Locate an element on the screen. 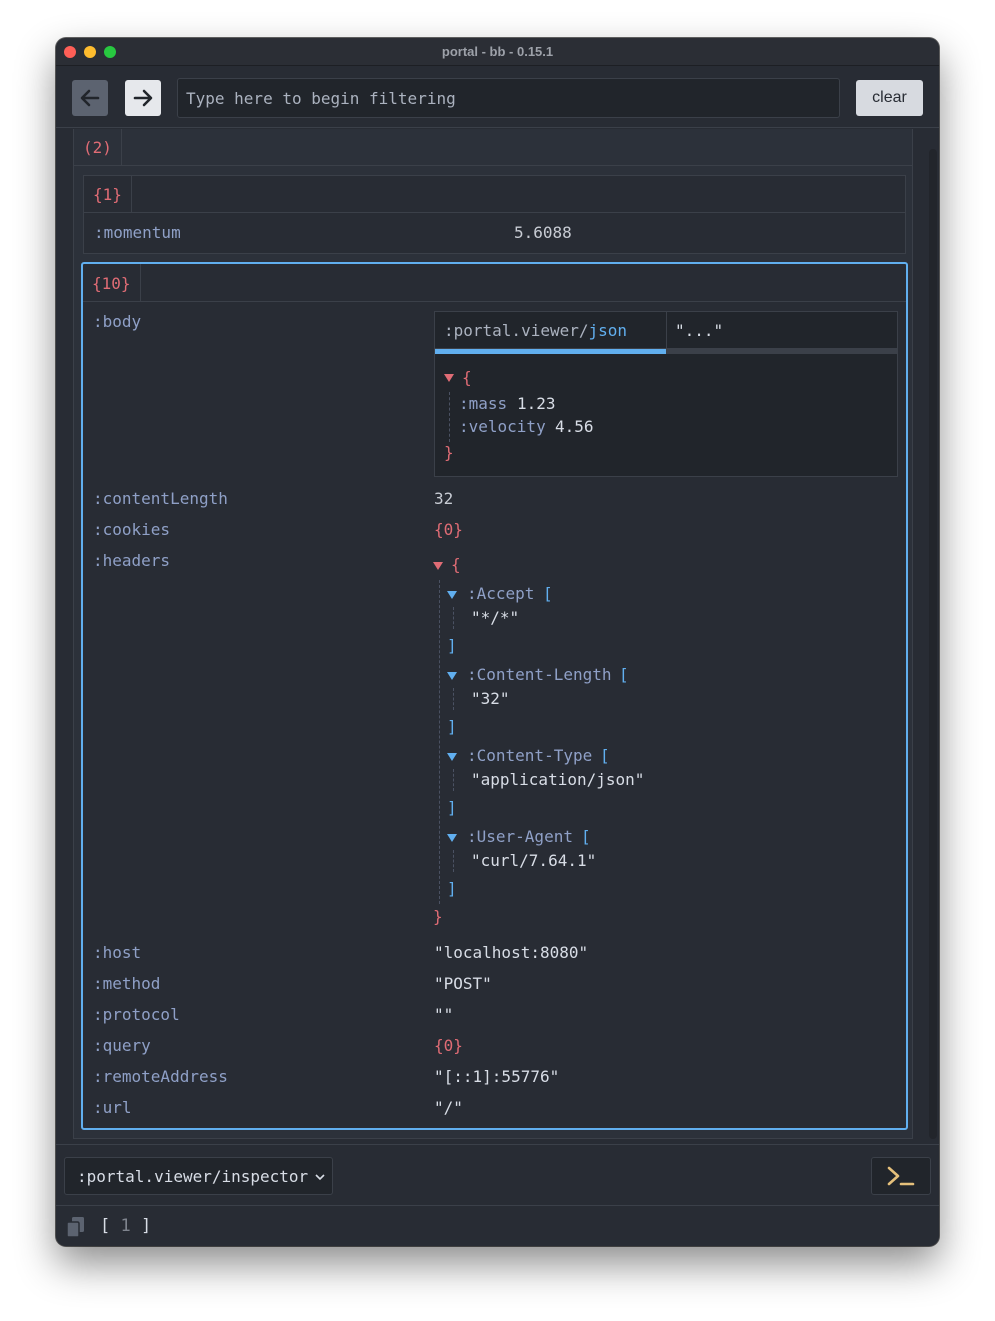  map-header: {10} is located at coordinates (494, 283).